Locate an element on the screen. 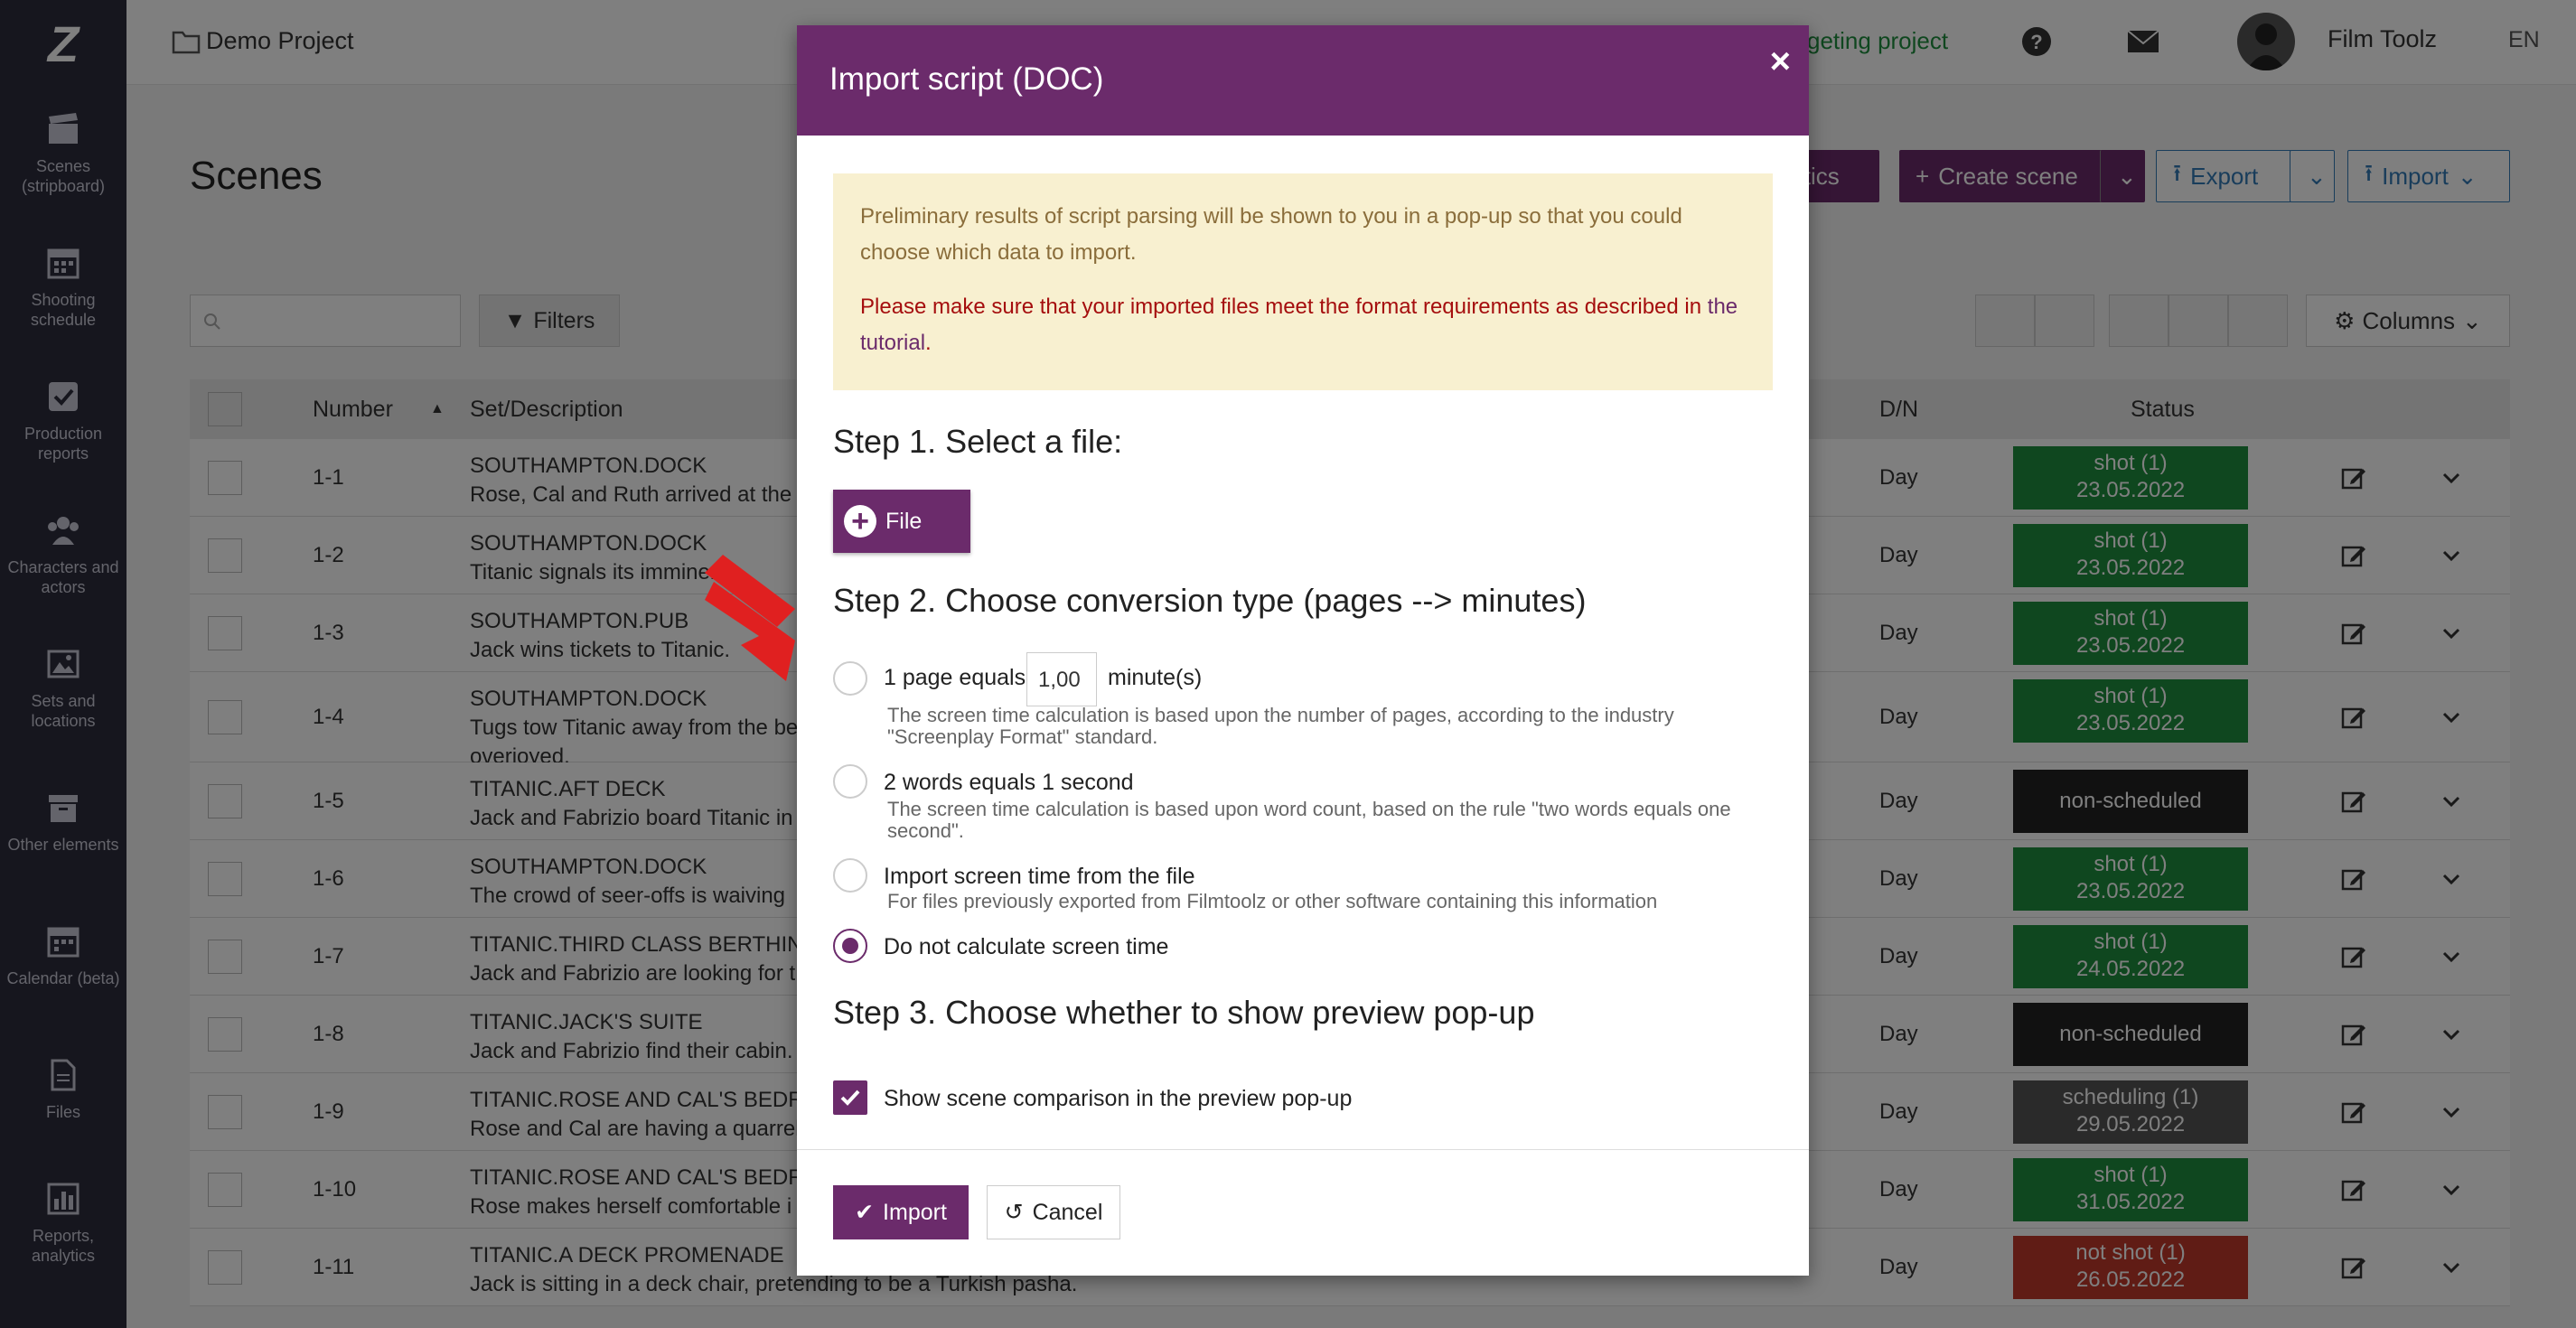  chevron-arrow-icon is located at coordinates (750, 618).